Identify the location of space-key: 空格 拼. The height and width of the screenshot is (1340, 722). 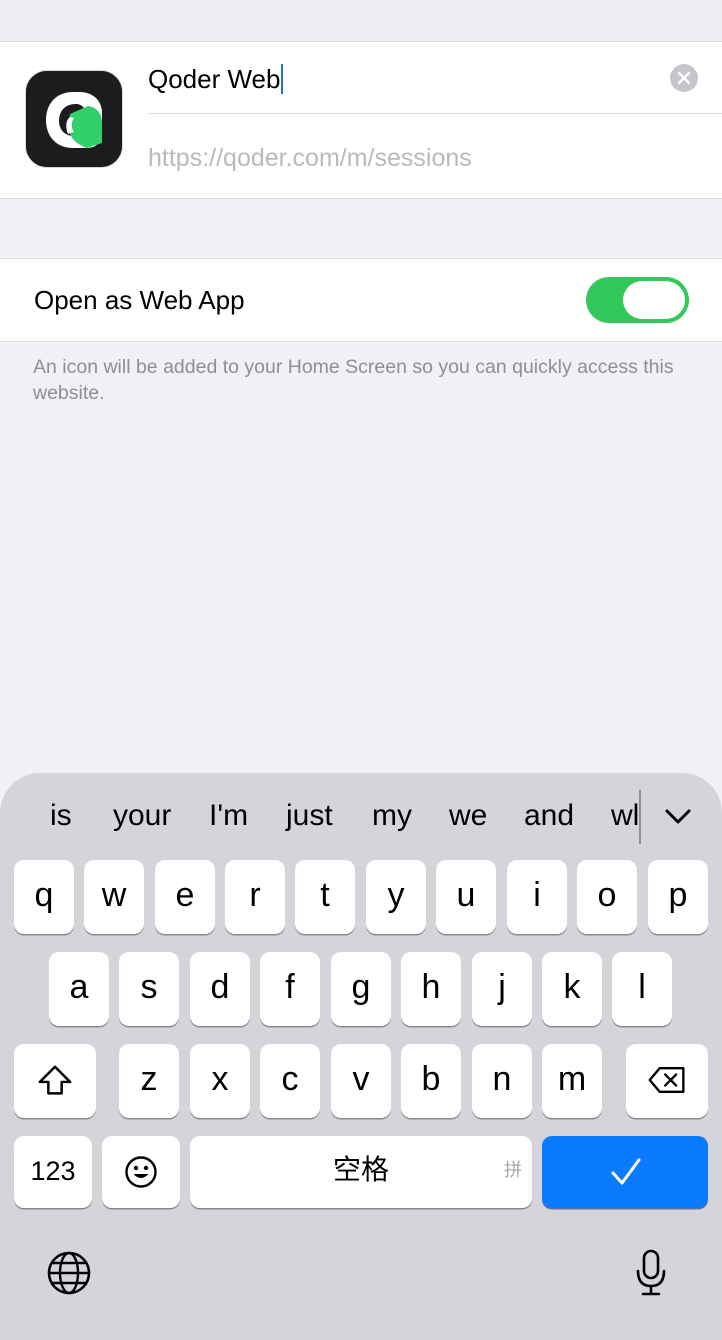
(361, 1172).